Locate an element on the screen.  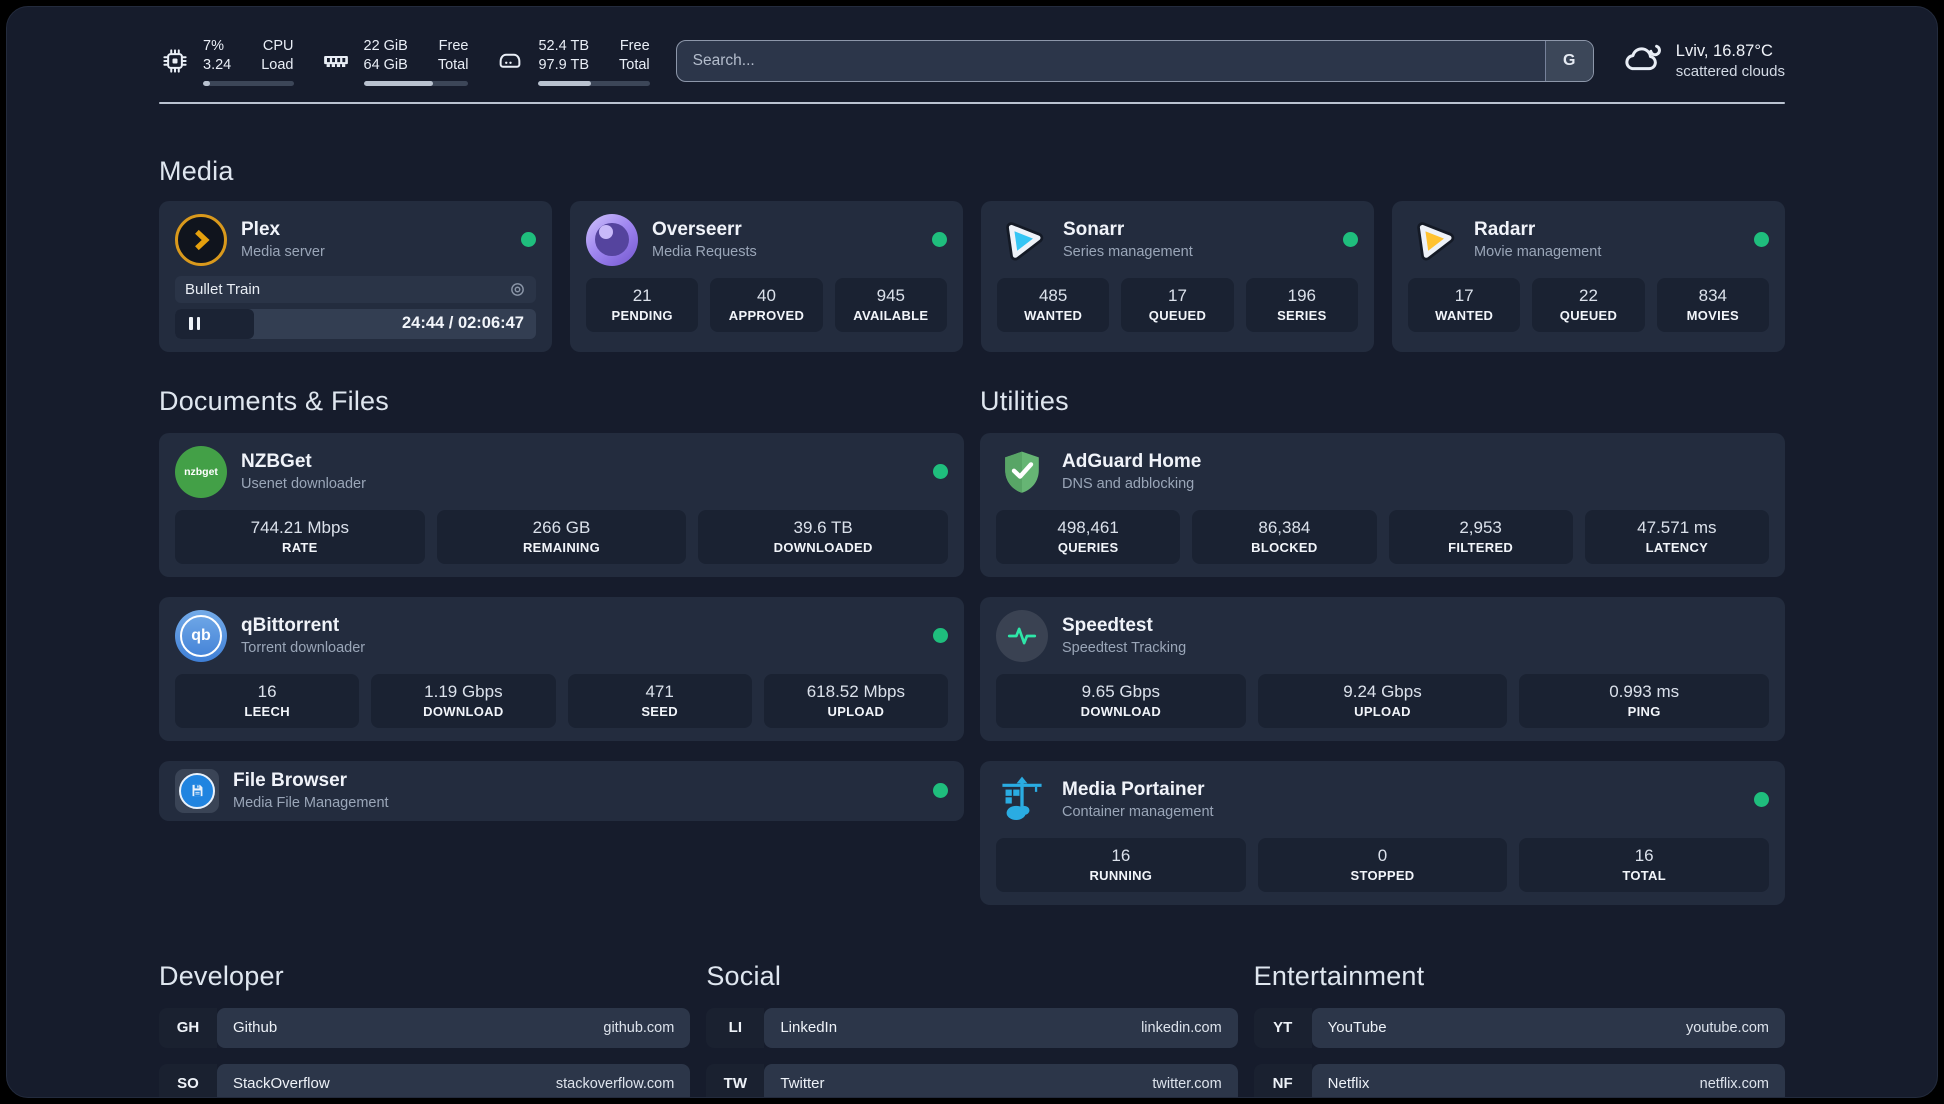
filebrowser-card: File Browser Media File Management is located at coordinates (561, 790).